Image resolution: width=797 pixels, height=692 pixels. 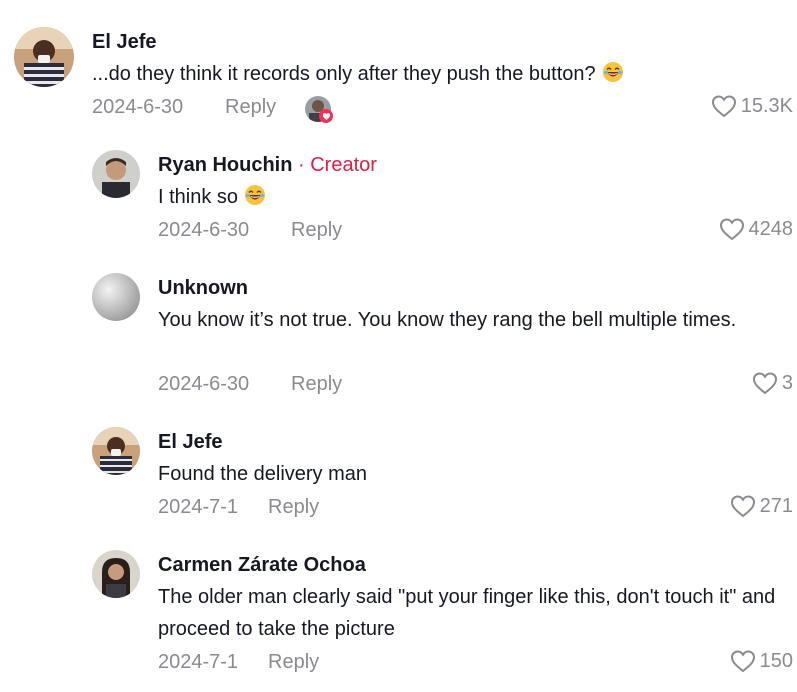 I want to click on like-button: 15.3K, so click(x=752, y=106).